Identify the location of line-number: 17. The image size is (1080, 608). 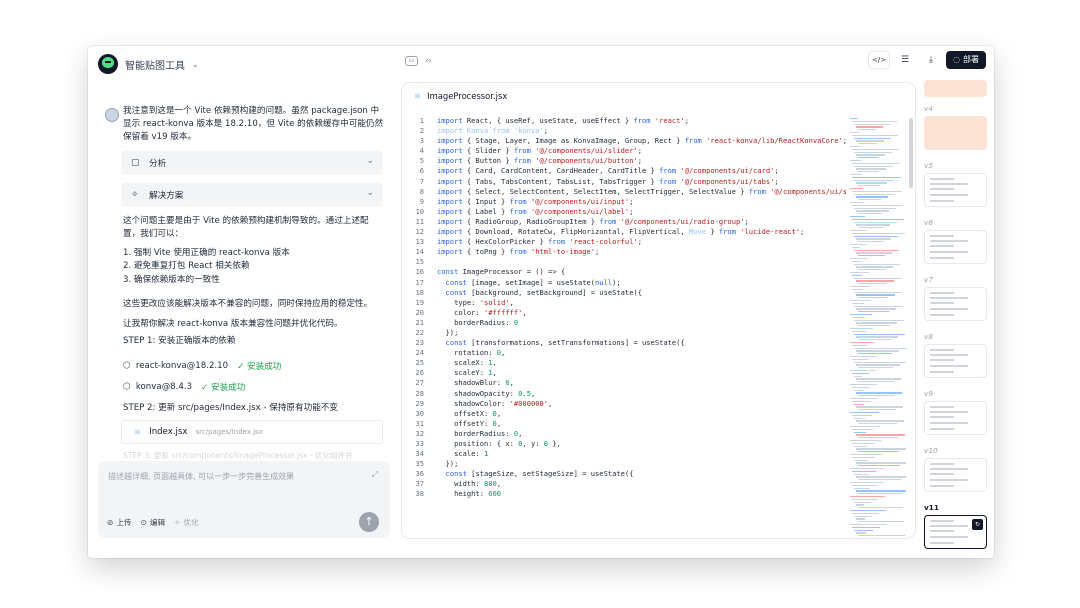
(419, 282).